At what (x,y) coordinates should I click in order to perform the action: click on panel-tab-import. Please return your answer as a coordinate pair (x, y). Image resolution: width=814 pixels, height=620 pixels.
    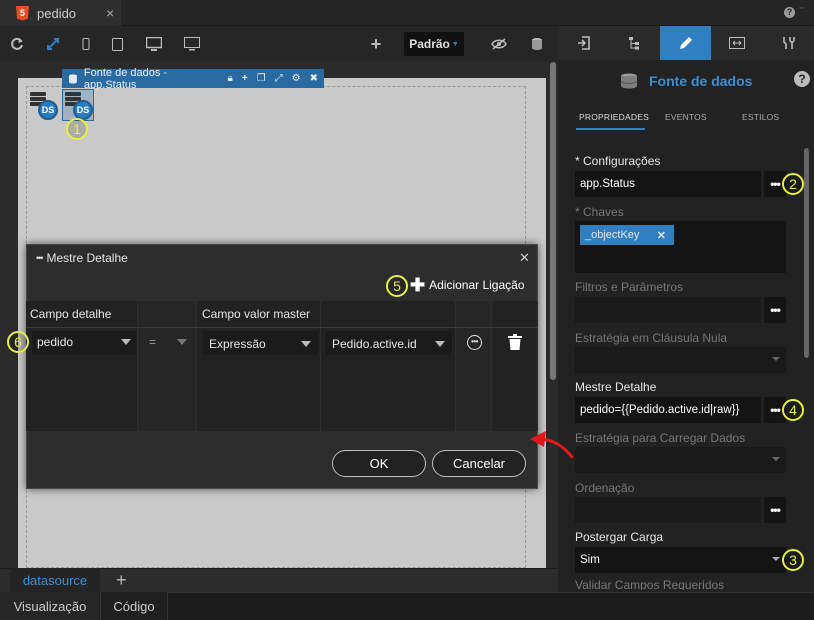
    Looking at the image, I should click on (583, 43).